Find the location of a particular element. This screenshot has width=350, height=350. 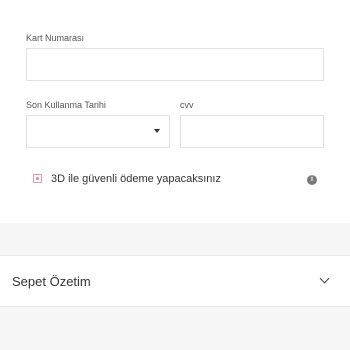

caret-down-icon is located at coordinates (157, 131).